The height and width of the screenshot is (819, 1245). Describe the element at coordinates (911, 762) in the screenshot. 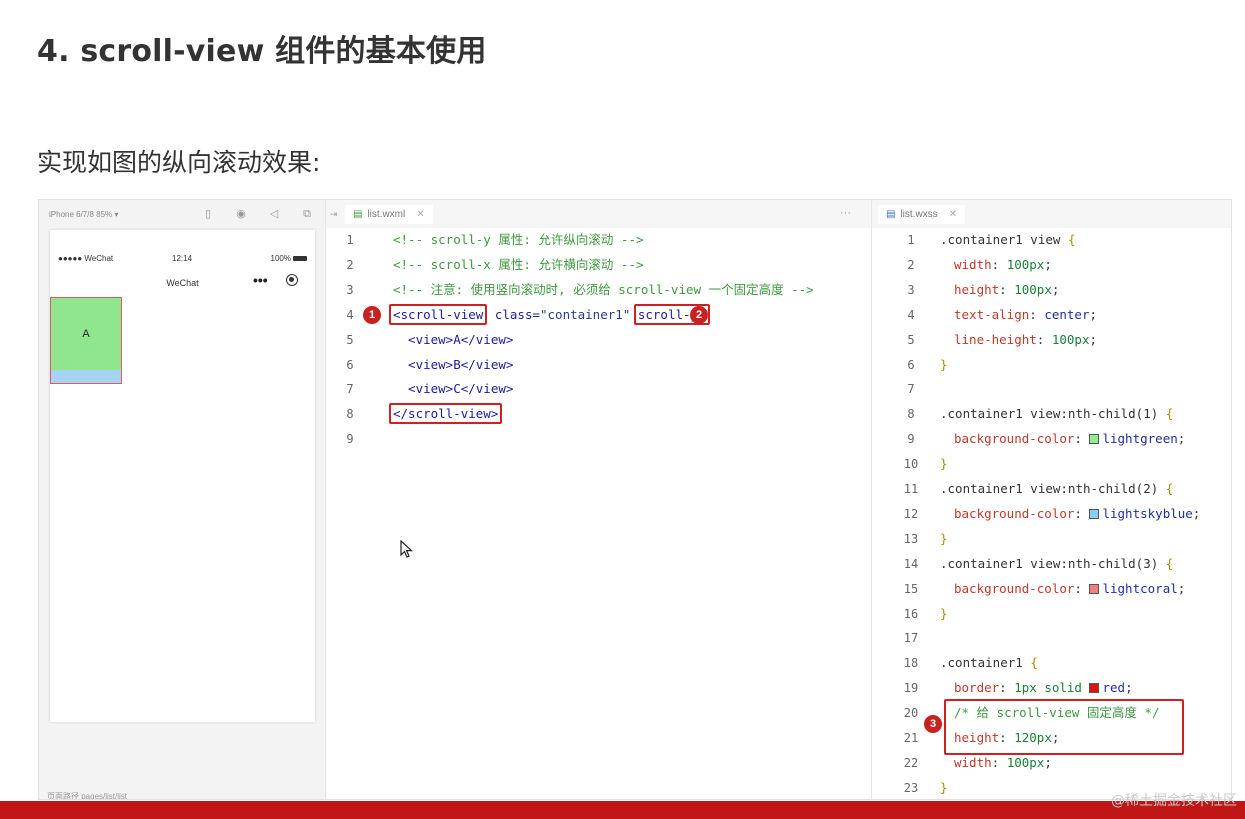

I see `line-number: 22` at that location.